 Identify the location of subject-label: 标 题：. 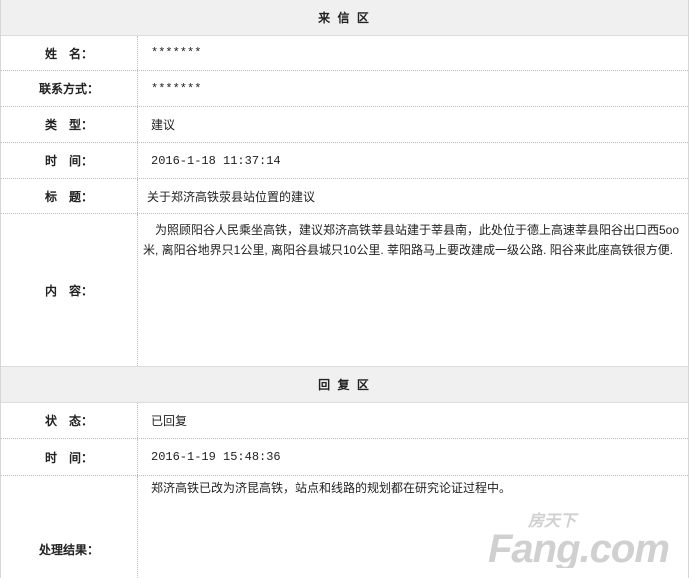
(69, 196).